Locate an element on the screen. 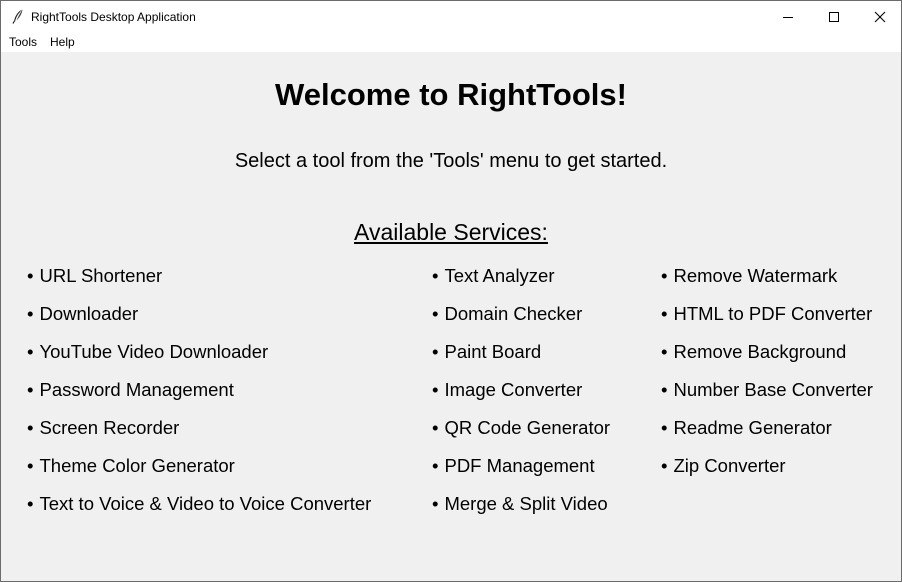 This screenshot has height=582, width=902. service-item: • PDF Management is located at coordinates (521, 474).